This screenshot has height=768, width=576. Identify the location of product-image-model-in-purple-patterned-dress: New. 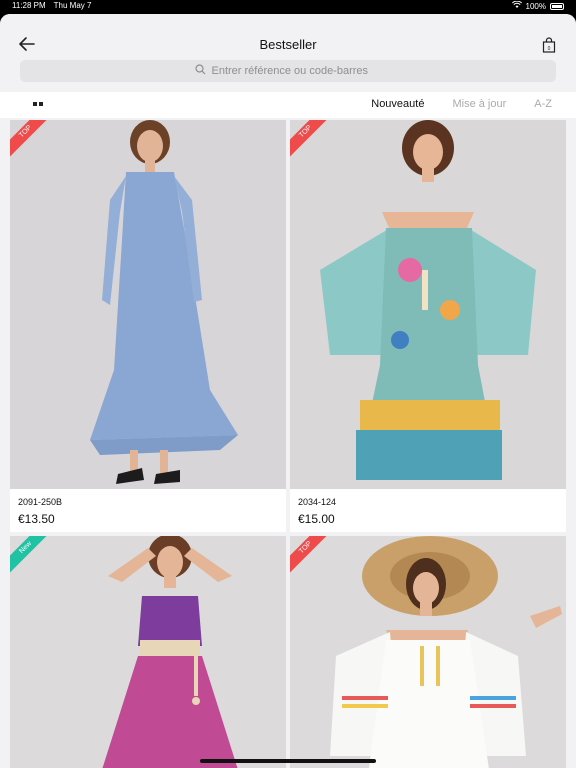
(148, 652).